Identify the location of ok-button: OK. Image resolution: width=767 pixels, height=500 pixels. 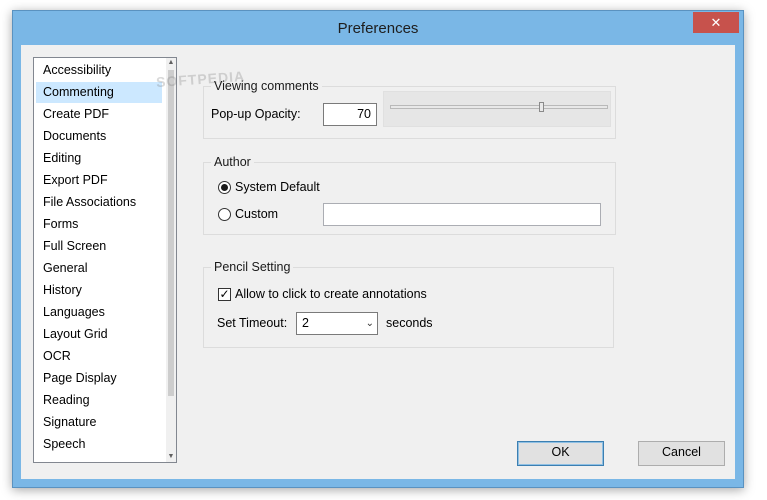
(560, 453).